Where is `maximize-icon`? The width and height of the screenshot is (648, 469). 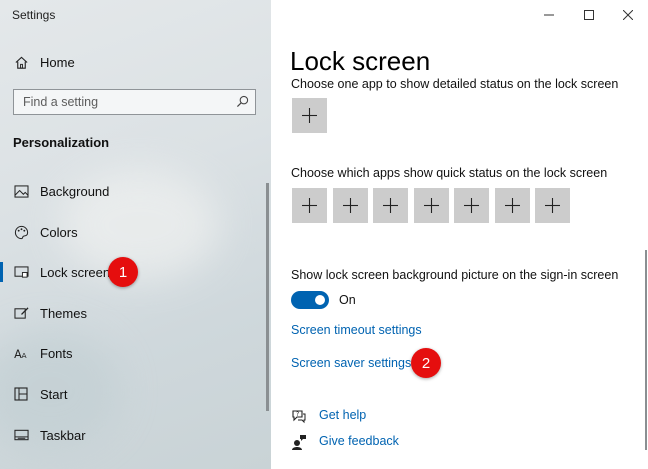 maximize-icon is located at coordinates (589, 15).